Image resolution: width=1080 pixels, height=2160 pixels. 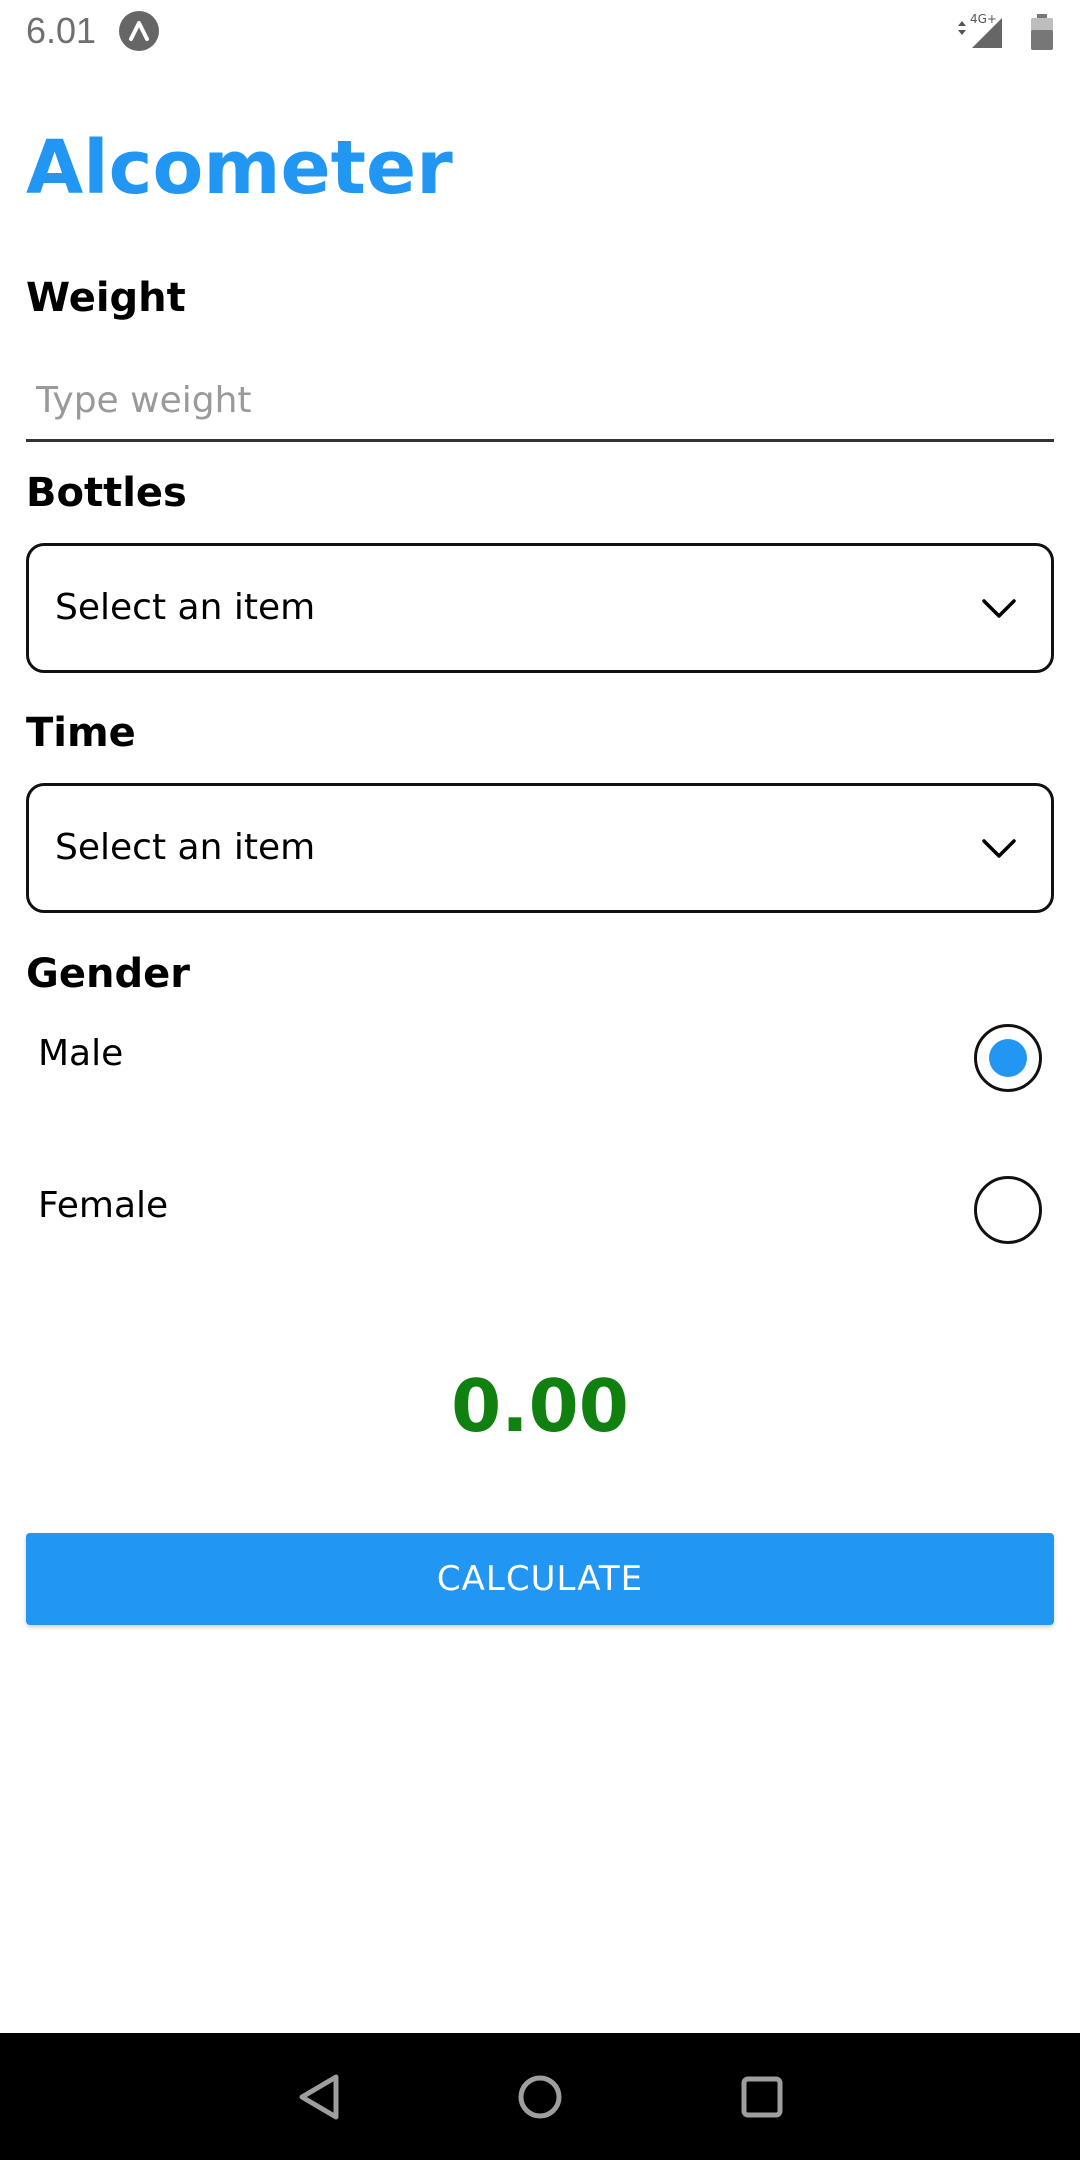 I want to click on radio-button-female, so click(x=1008, y=1210).